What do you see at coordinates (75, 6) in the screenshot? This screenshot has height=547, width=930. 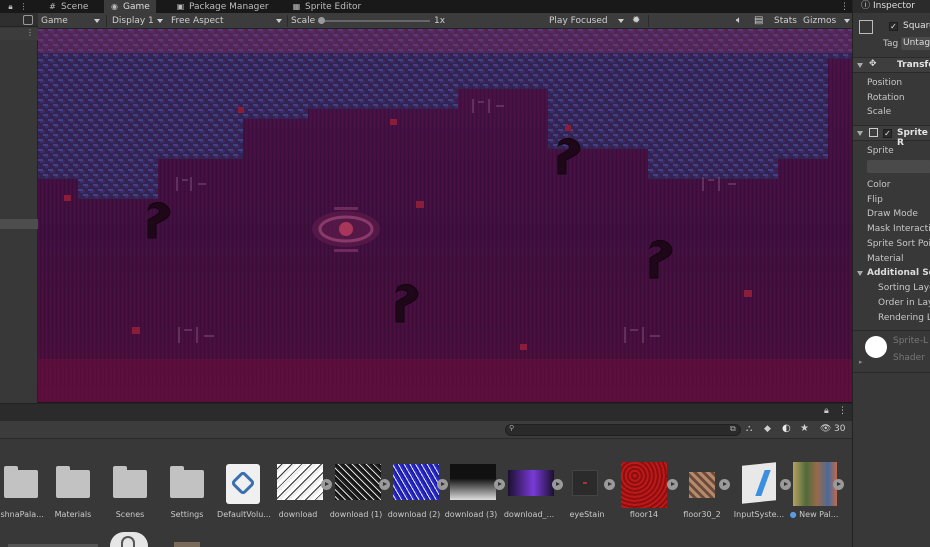 I see `tab-label: Scene` at bounding box center [75, 6].